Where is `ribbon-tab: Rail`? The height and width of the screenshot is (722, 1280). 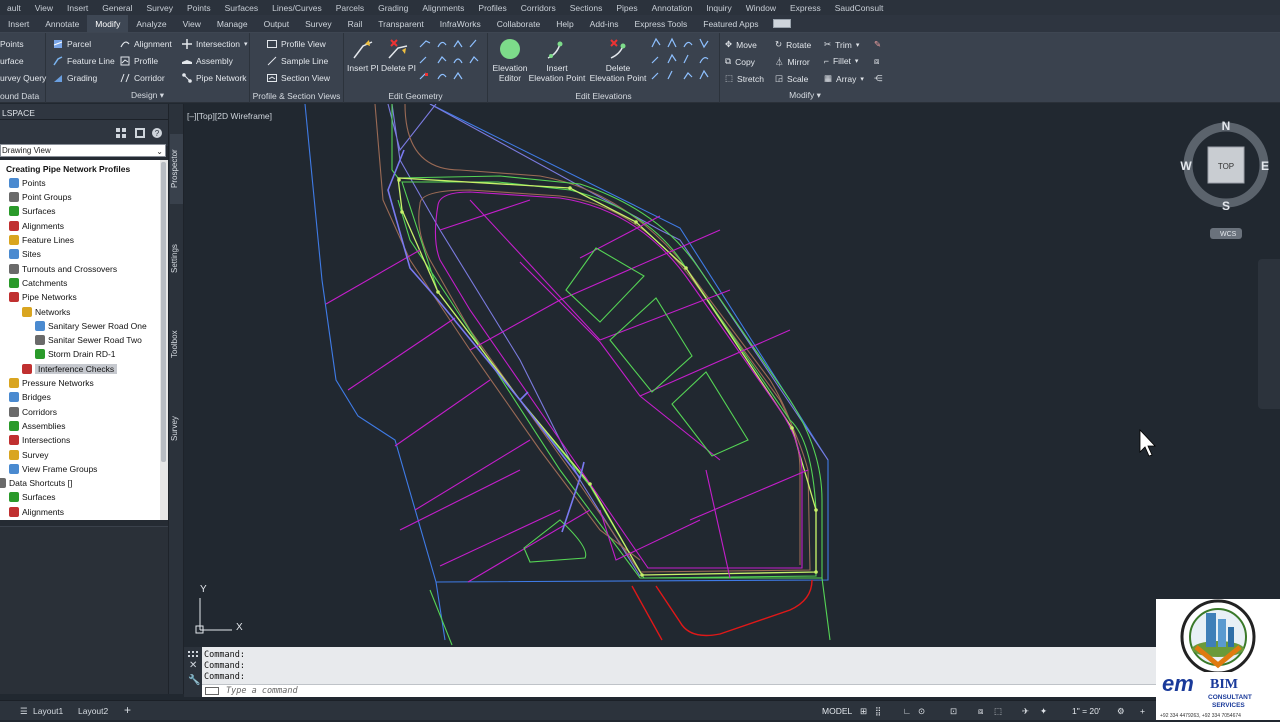
ribbon-tab: Rail is located at coordinates (355, 23).